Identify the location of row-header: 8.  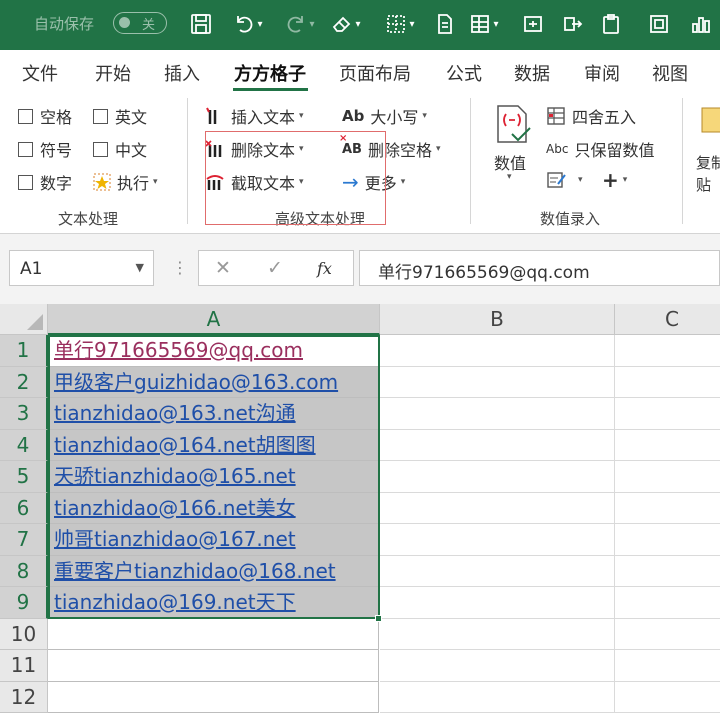
(24, 571).